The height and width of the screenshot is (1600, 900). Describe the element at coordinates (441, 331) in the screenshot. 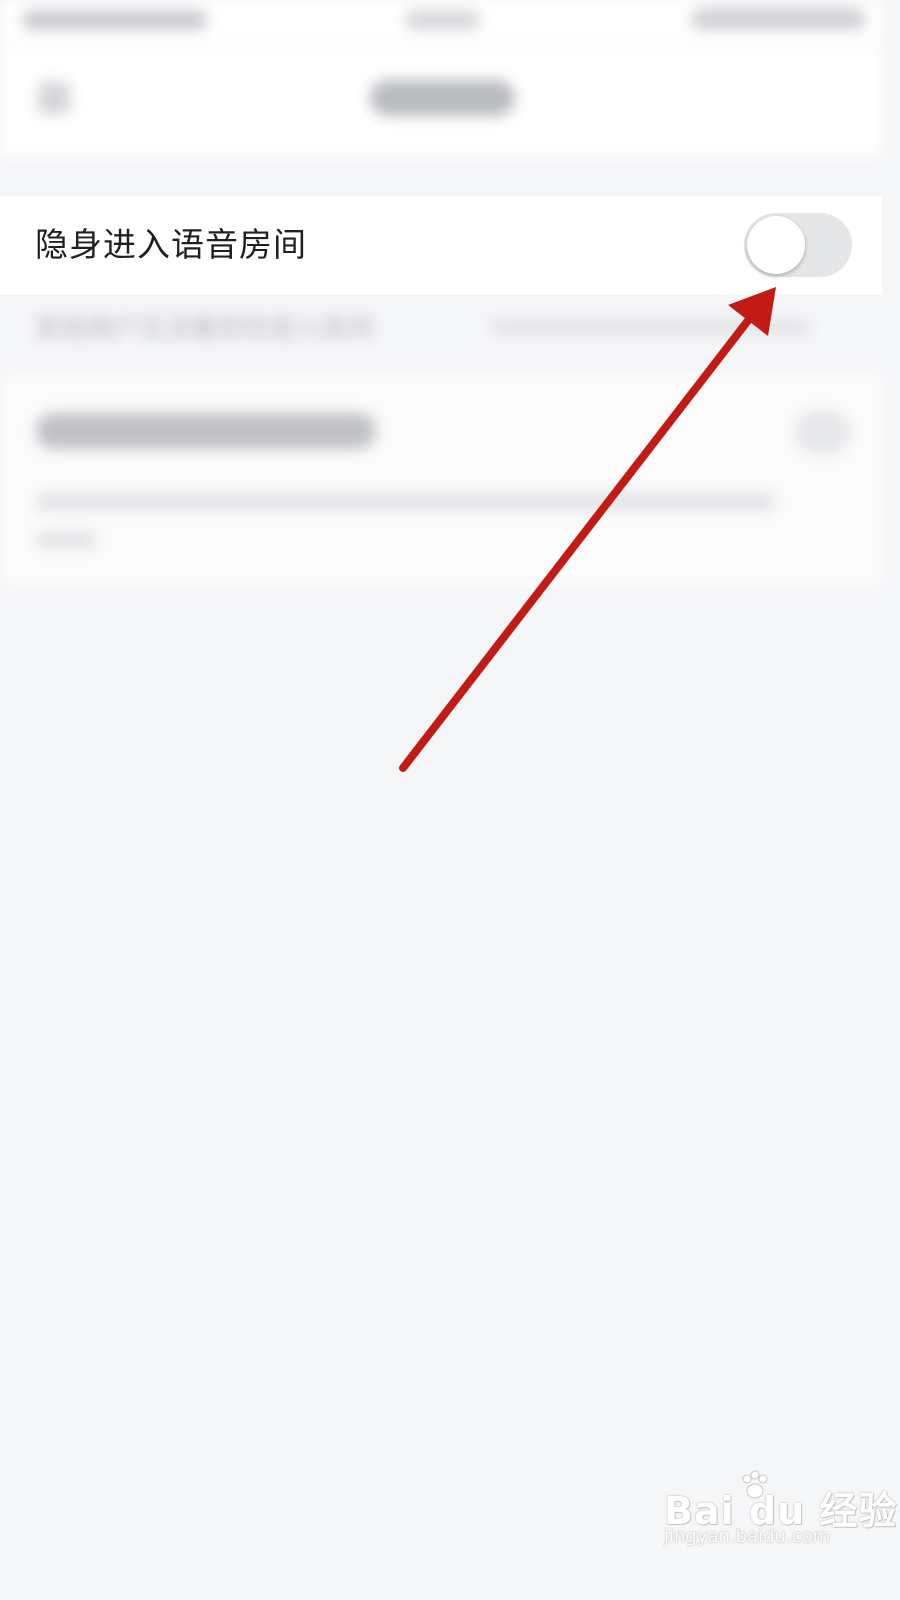

I see `setting-hint: 其他用户无法看到你进入房间` at that location.